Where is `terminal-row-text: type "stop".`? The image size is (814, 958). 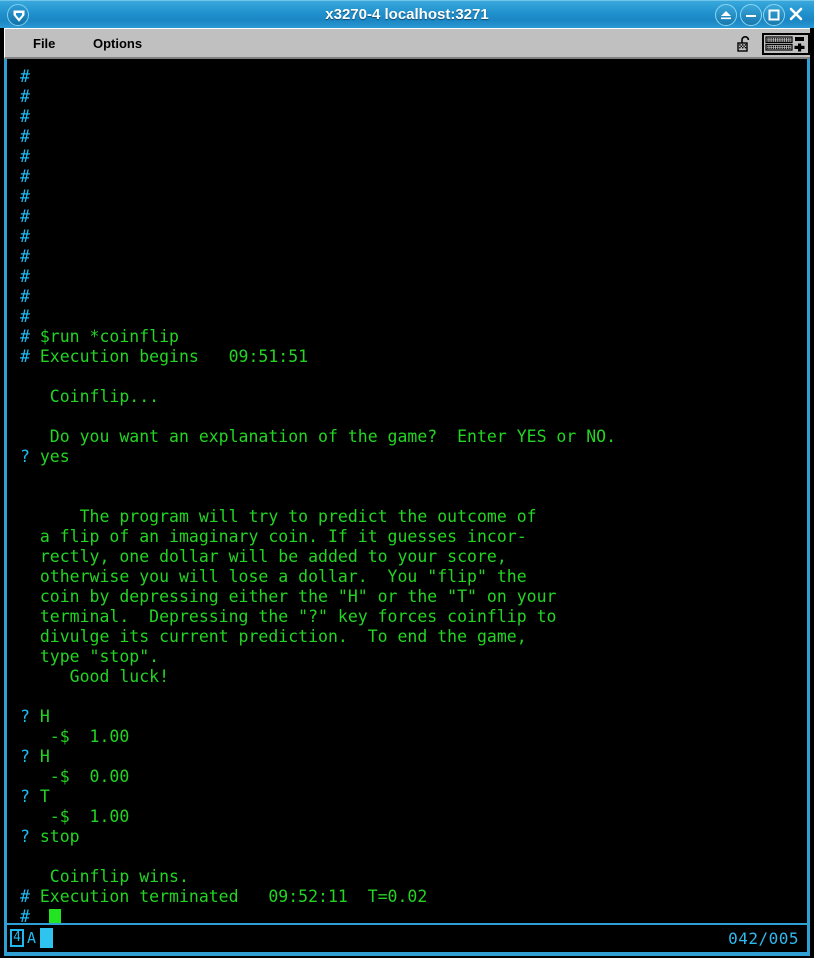
terminal-row-text: type "stop". is located at coordinates (94, 656).